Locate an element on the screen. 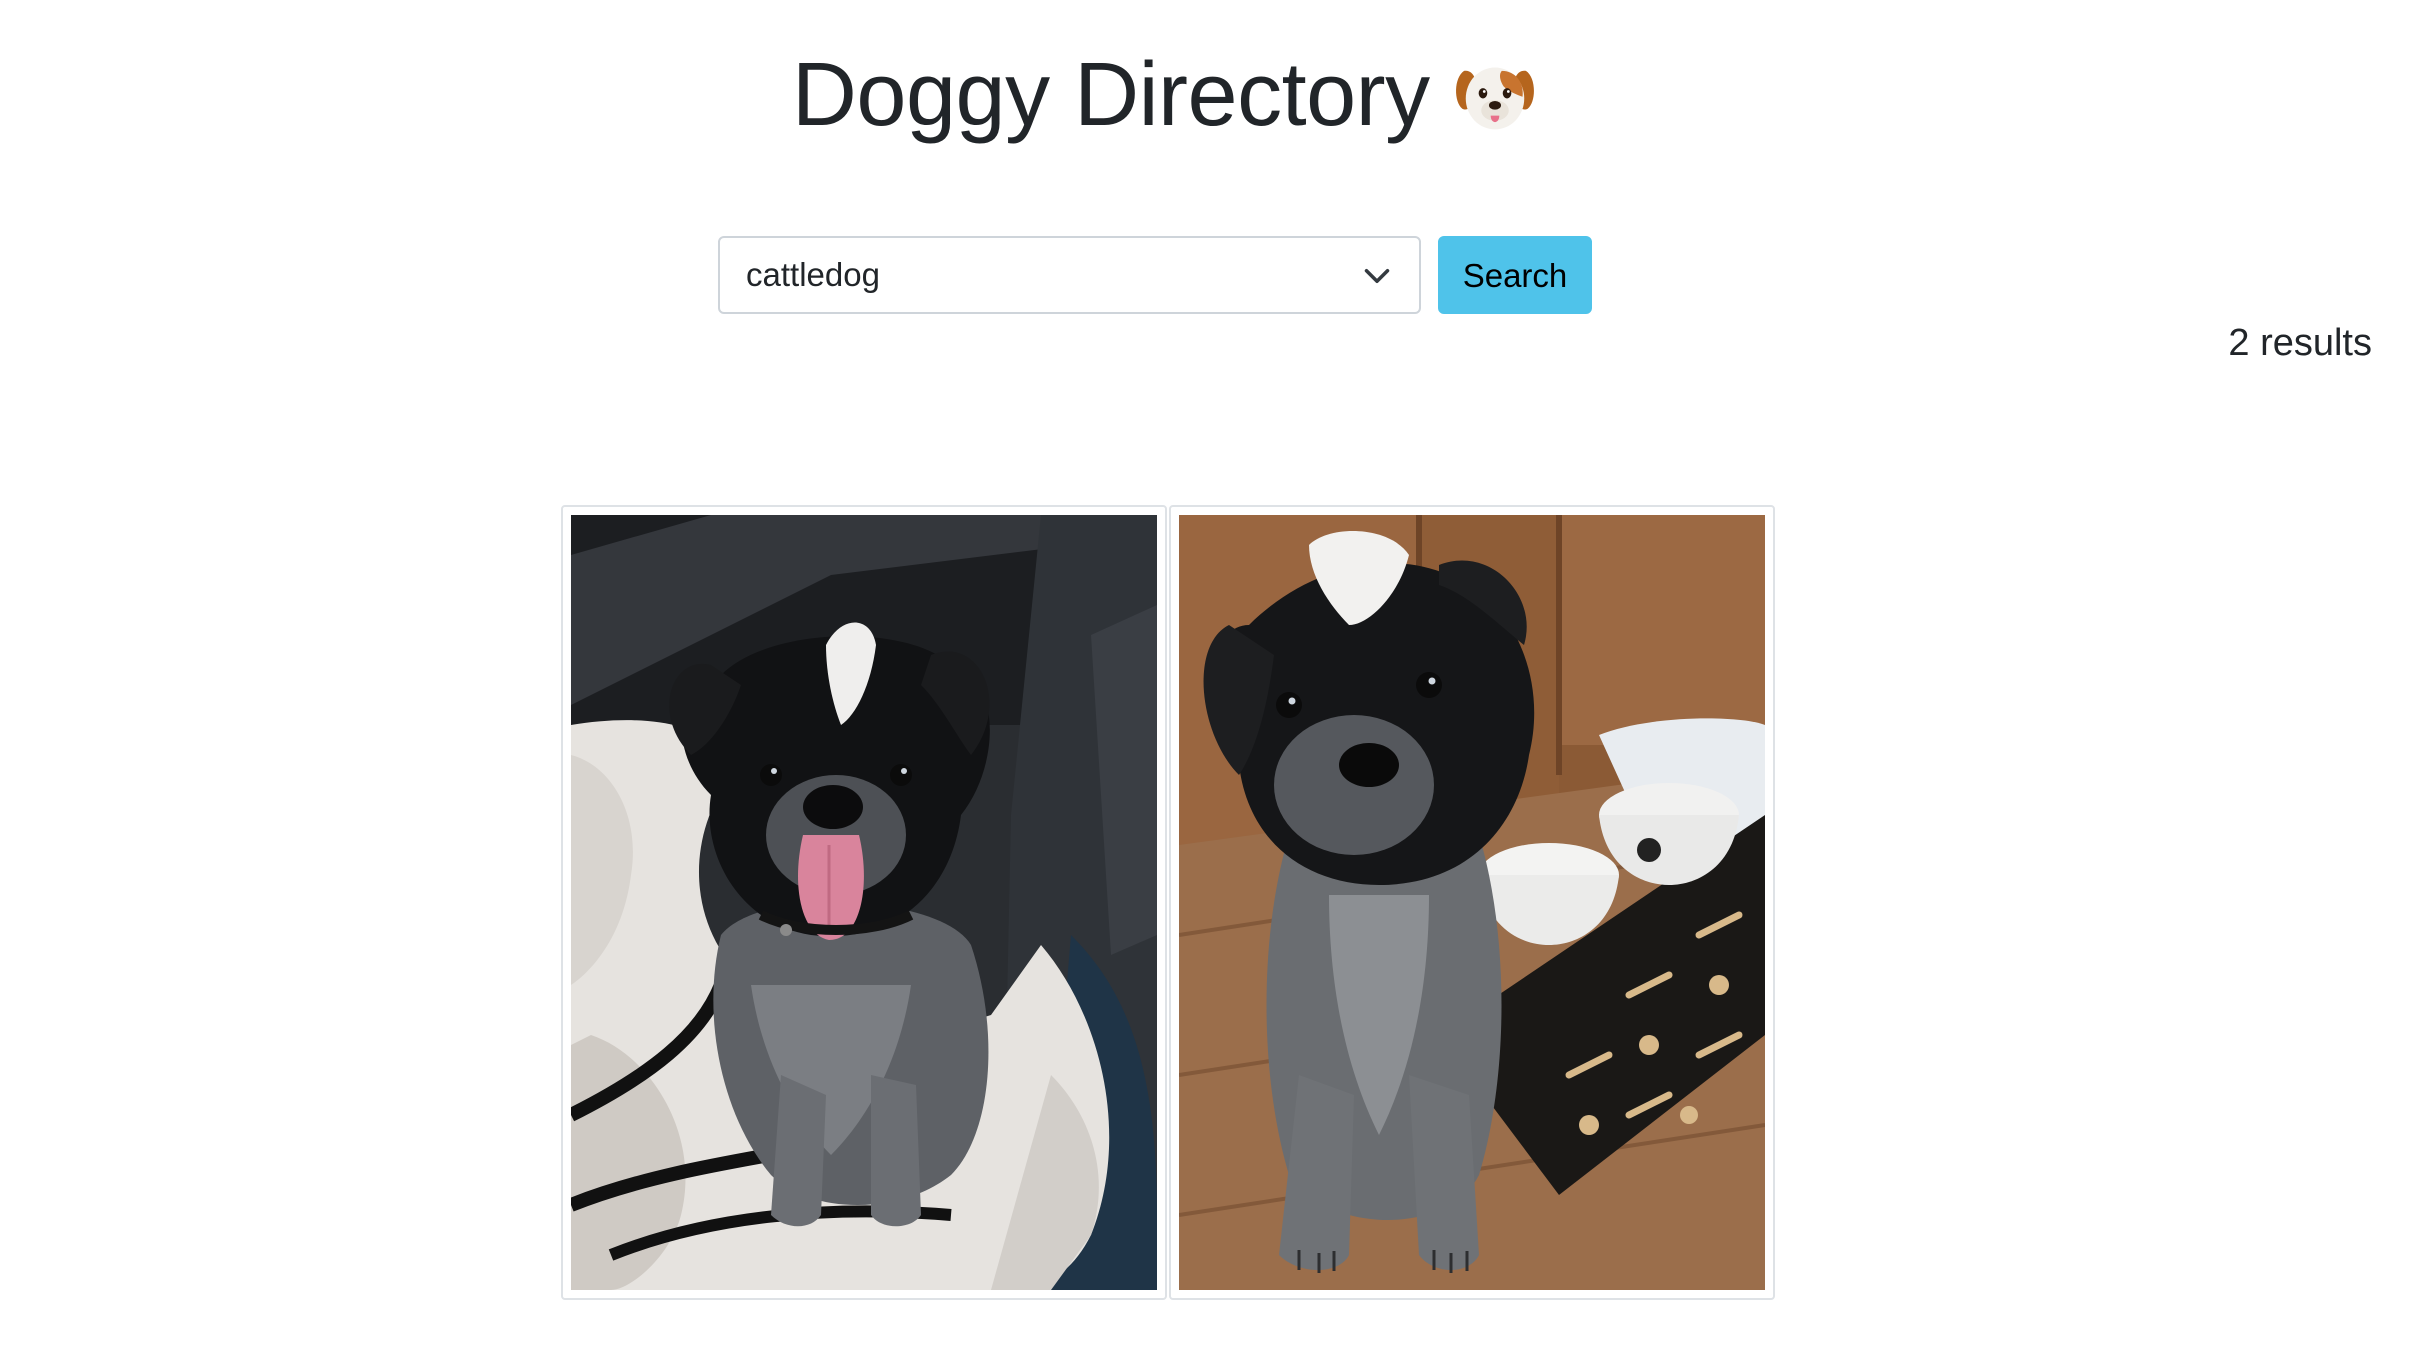 The height and width of the screenshot is (1366, 2424). breed-select: cattledog is located at coordinates (1069, 275).